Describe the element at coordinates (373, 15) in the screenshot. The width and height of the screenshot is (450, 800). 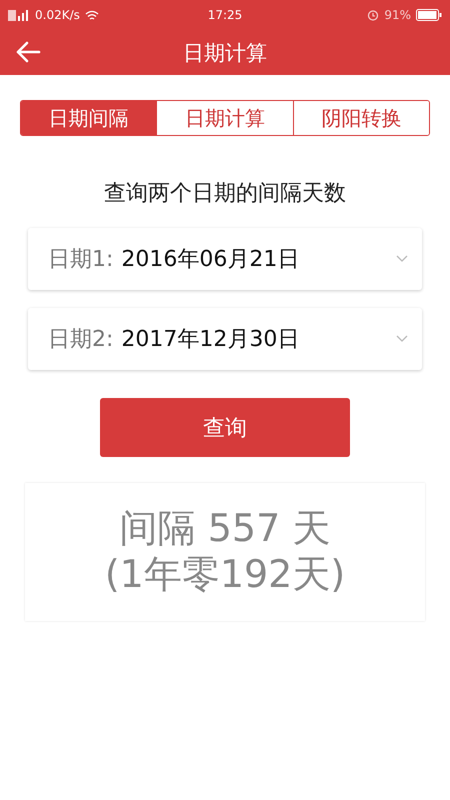
I see `alarm-icon` at that location.